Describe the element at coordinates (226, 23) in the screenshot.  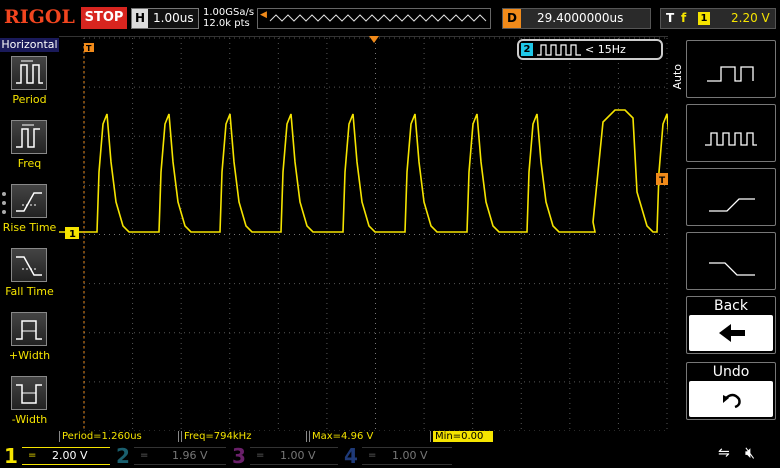
I see `memory-depth: 12.0k pts` at that location.